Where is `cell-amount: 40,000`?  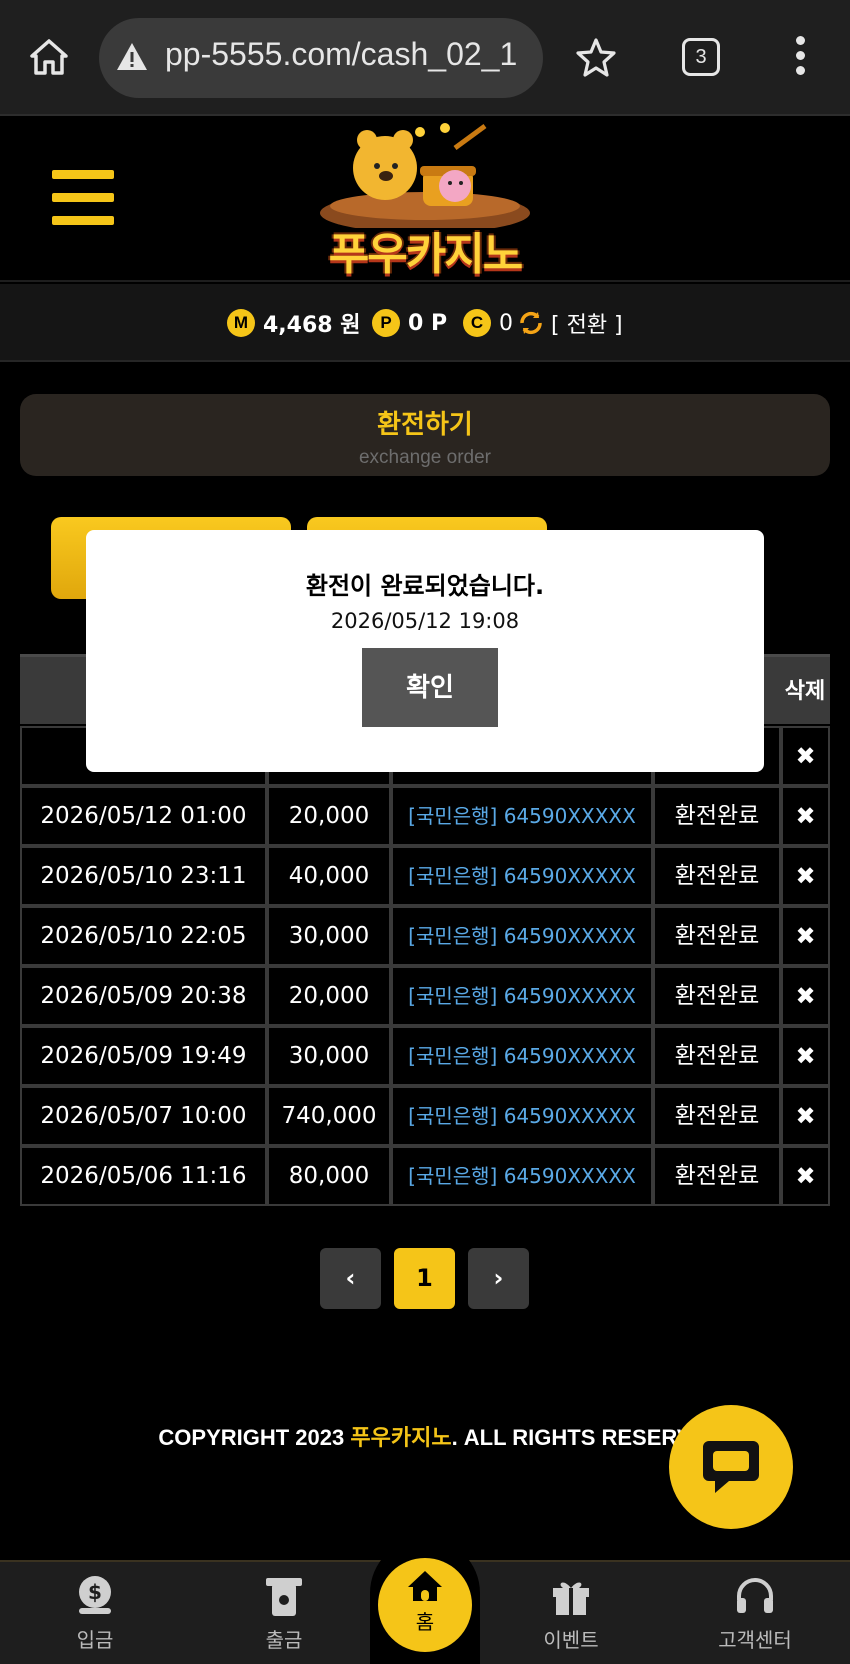 cell-amount: 40,000 is located at coordinates (329, 876).